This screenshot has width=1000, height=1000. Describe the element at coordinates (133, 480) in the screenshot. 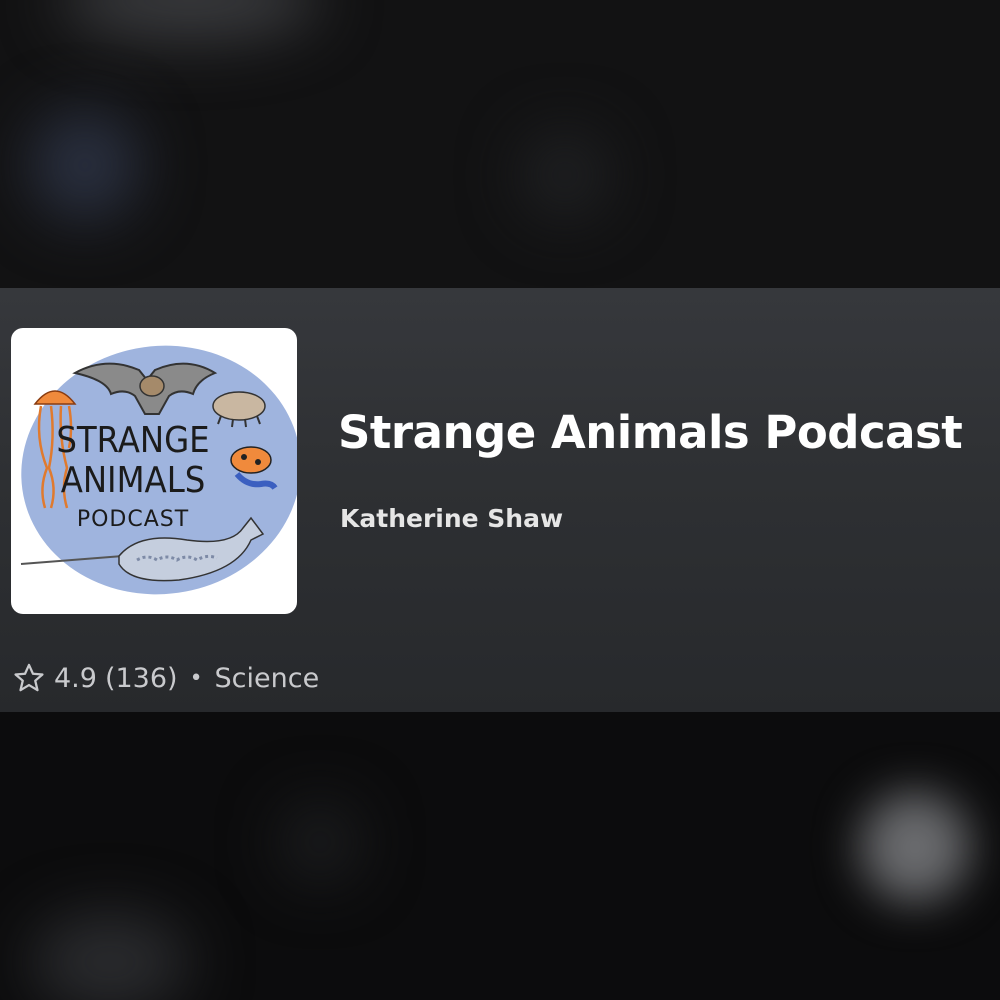

I see `artwork-line-2: ANIMALS` at that location.